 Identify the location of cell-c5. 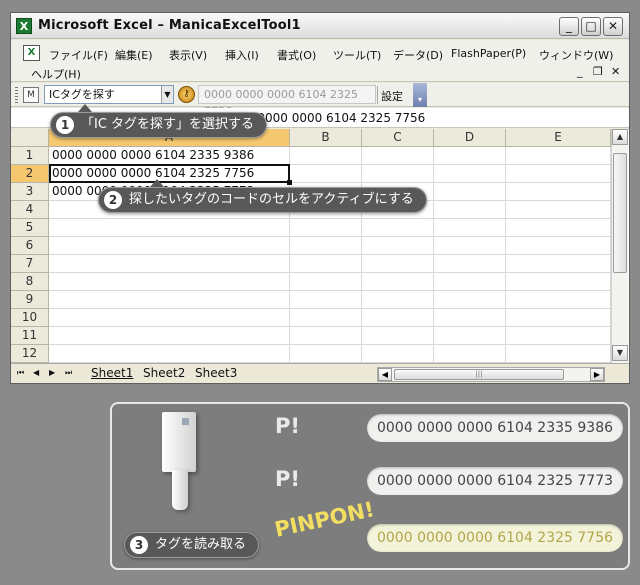
(398, 228).